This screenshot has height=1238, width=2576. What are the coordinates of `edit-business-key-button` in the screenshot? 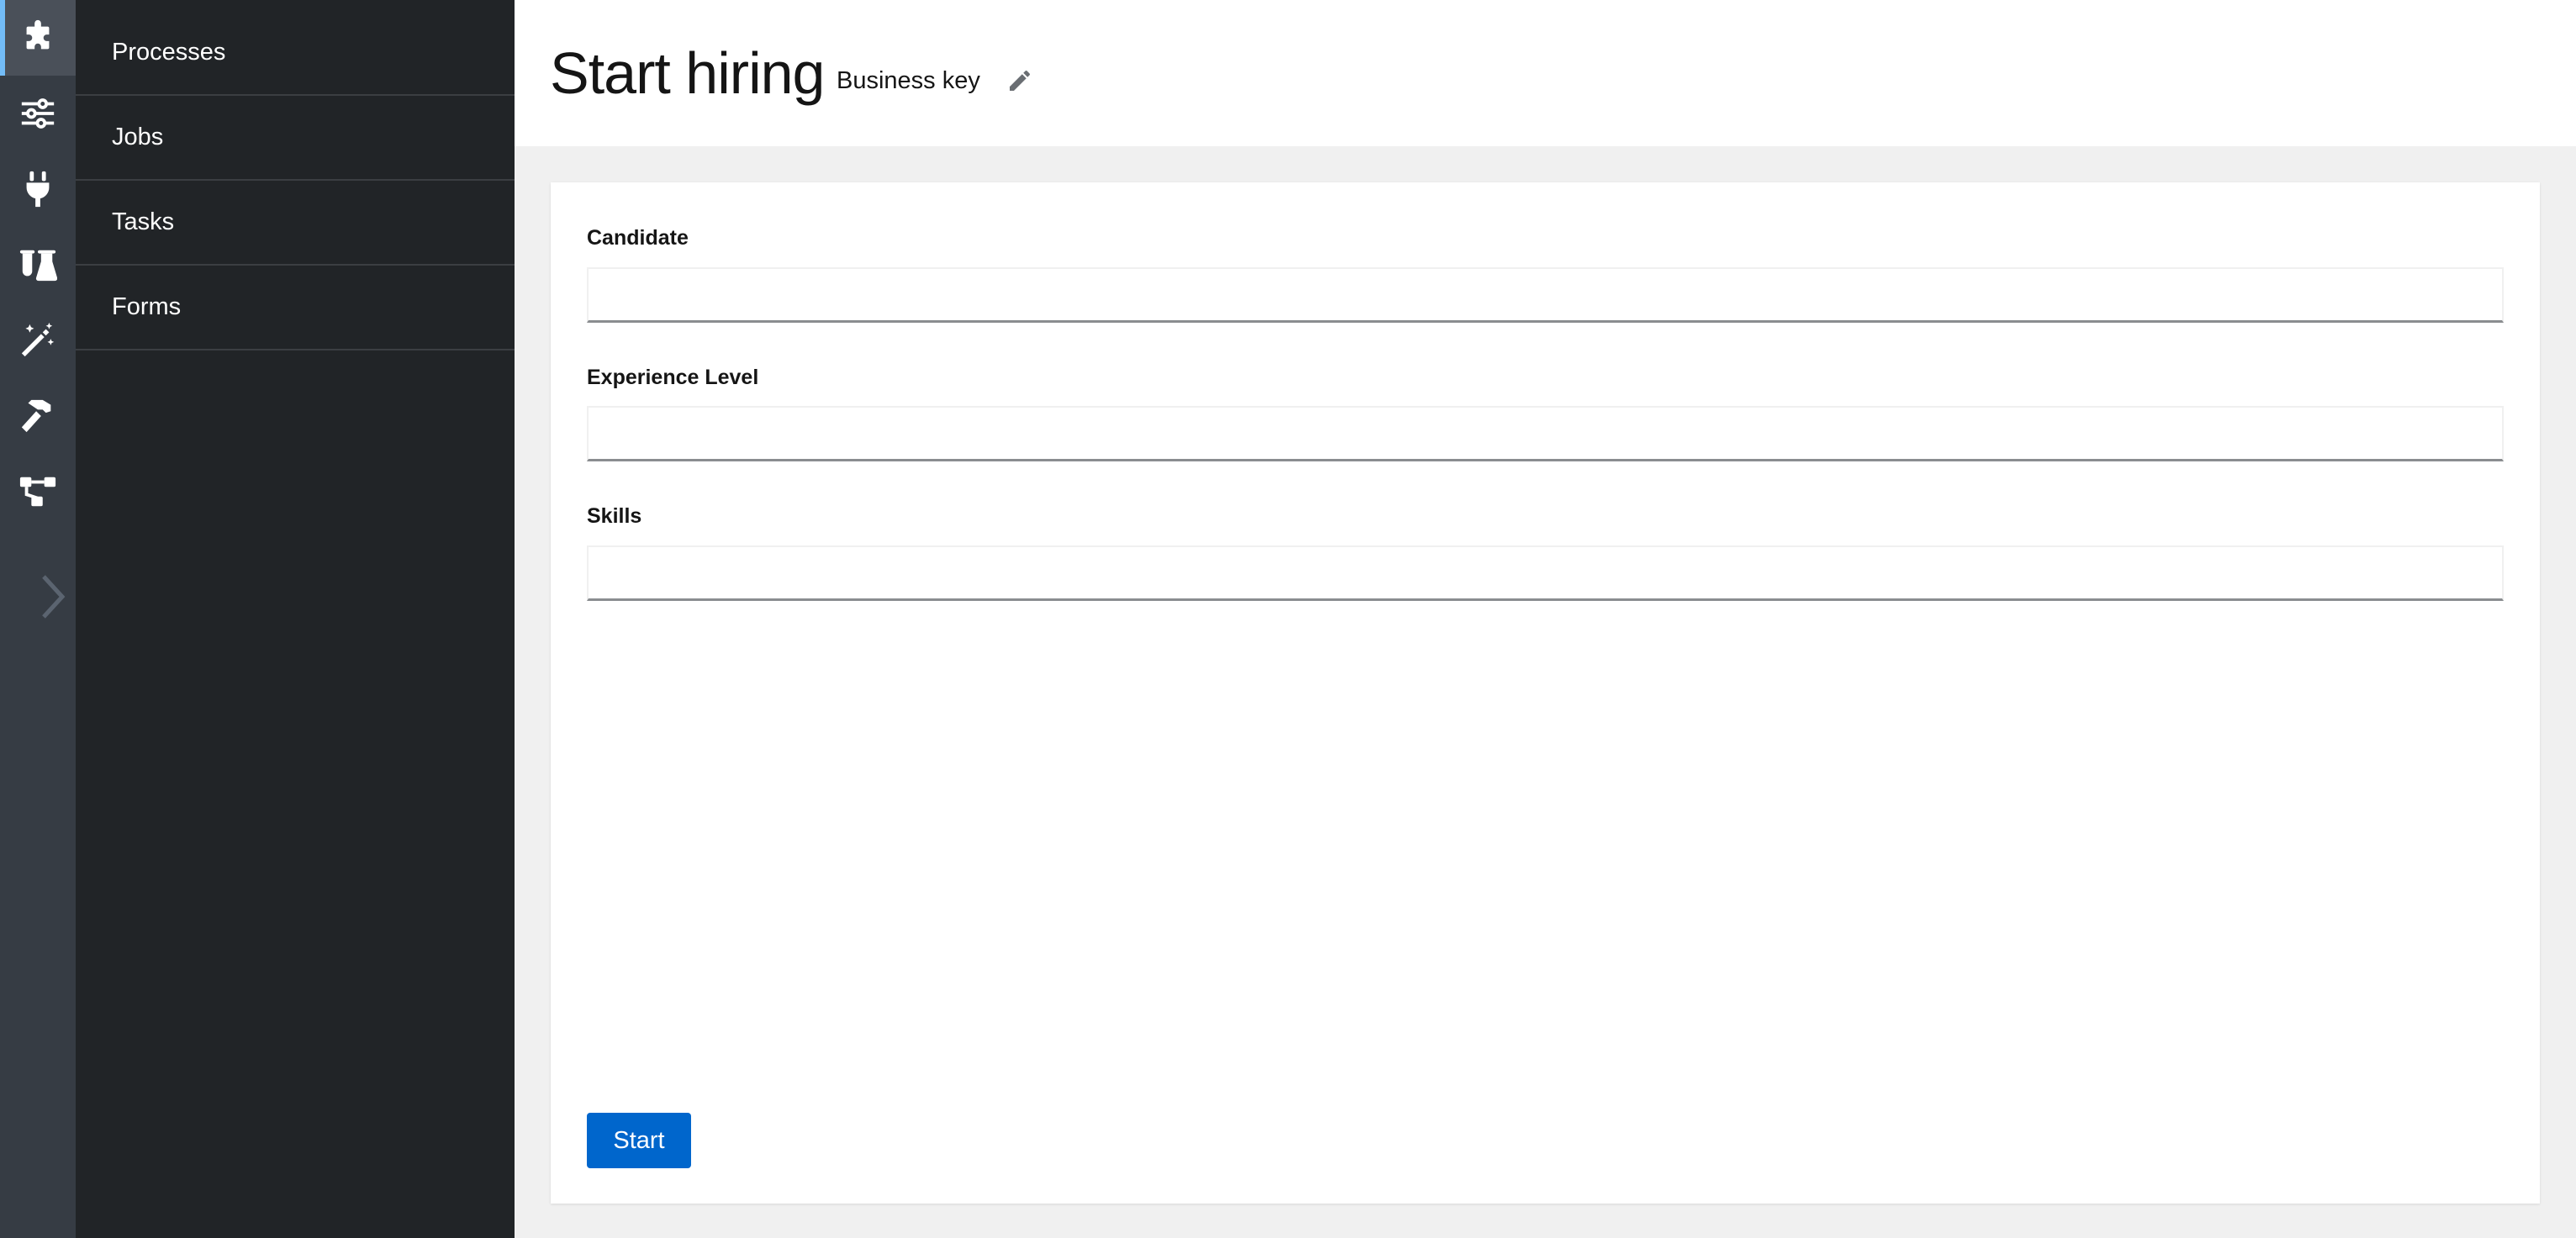 It's located at (1020, 81).